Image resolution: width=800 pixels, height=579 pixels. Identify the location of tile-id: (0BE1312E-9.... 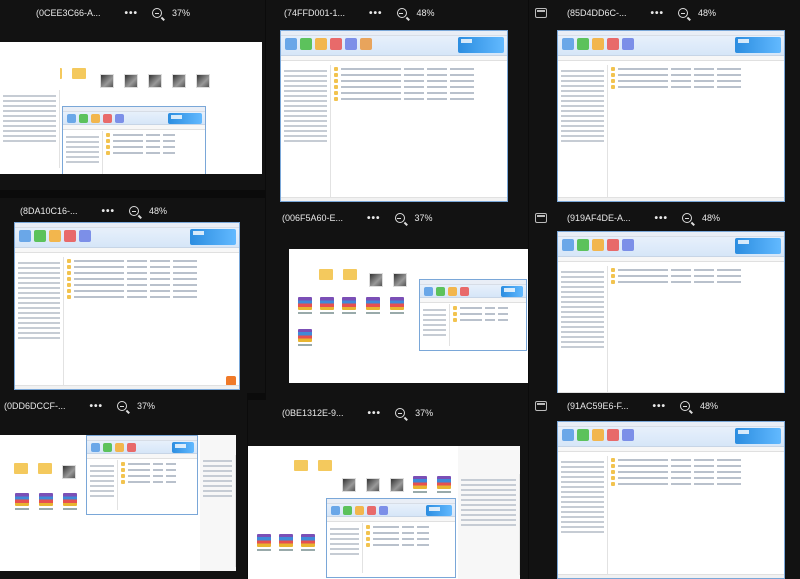
(313, 413).